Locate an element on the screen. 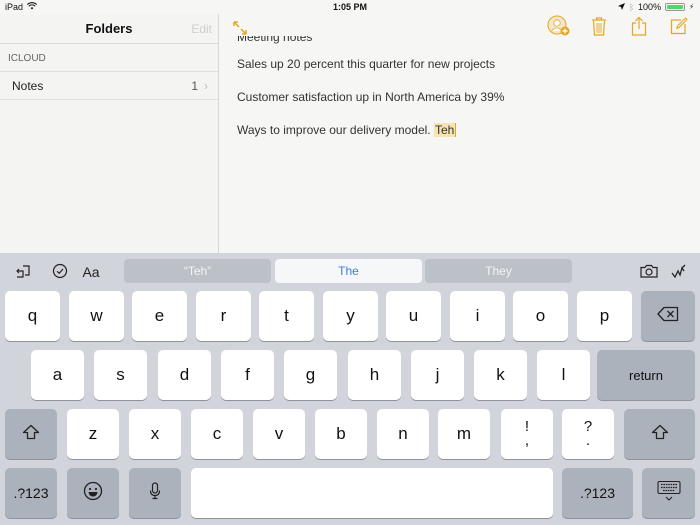 The height and width of the screenshot is (525, 700). key-exclamation-comma: !, is located at coordinates (527, 434).